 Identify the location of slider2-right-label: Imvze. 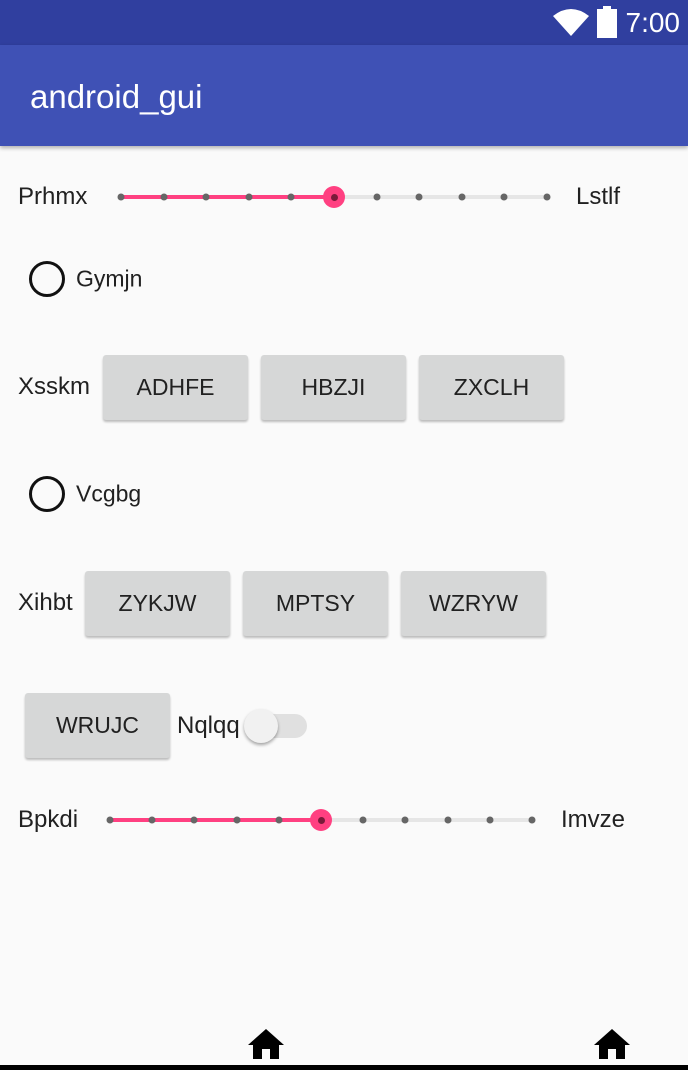
(593, 819).